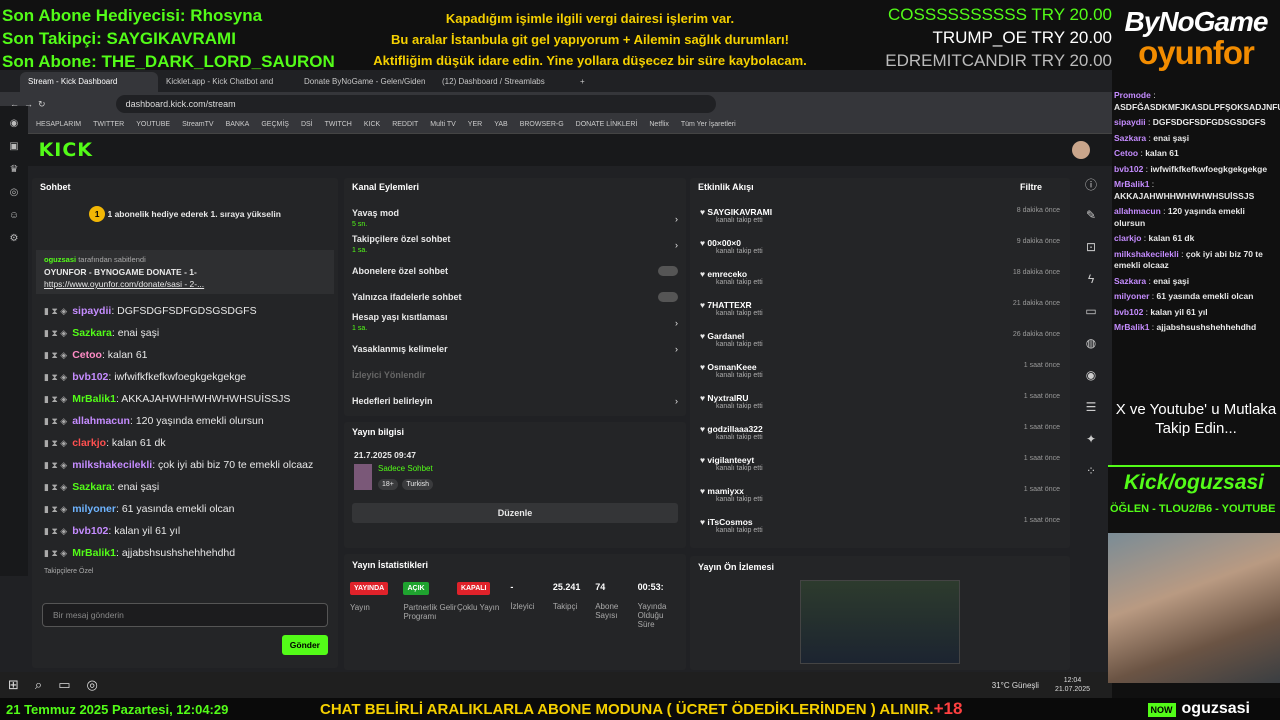 This screenshot has width=1280, height=720. What do you see at coordinates (542, 124) in the screenshot?
I see `bookmark: BROWSER-G` at bounding box center [542, 124].